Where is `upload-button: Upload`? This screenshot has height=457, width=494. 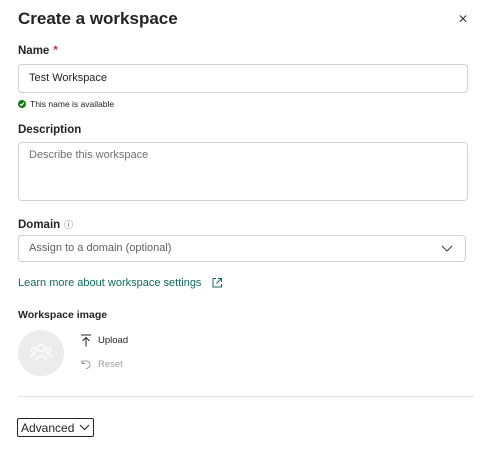 upload-button: Upload is located at coordinates (104, 340).